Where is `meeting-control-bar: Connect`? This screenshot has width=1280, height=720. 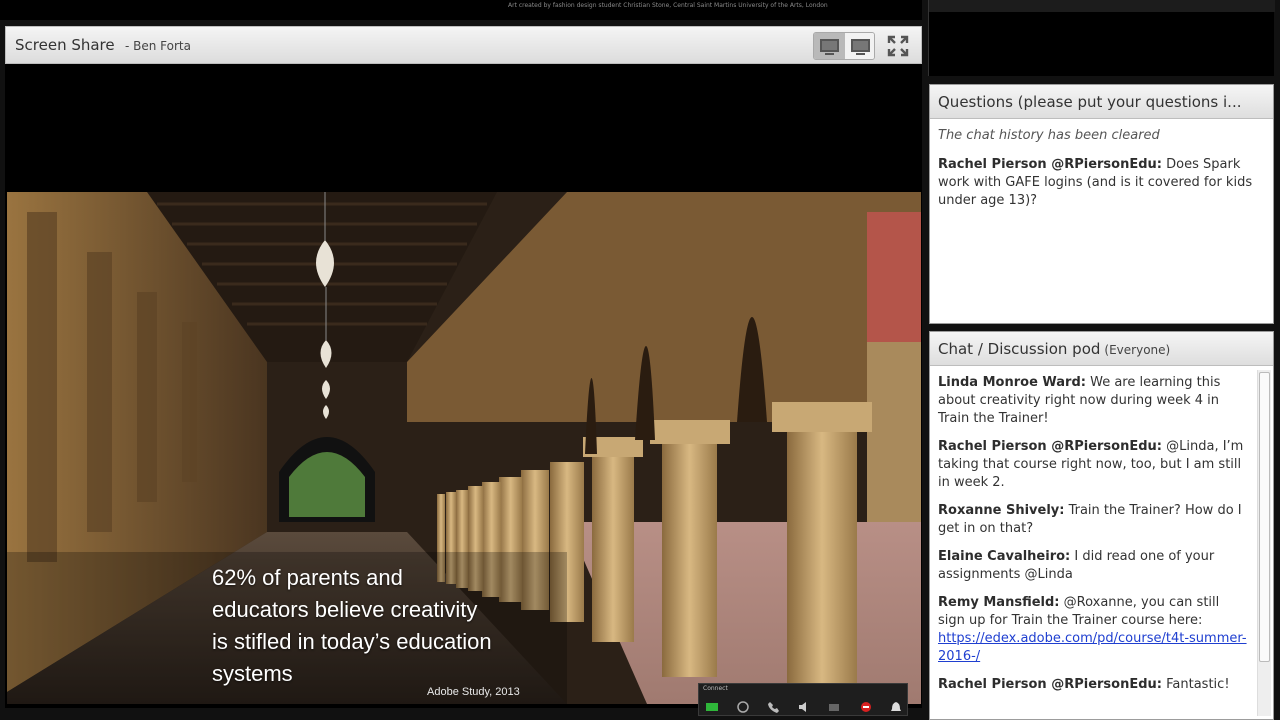 meeting-control-bar: Connect is located at coordinates (803, 699).